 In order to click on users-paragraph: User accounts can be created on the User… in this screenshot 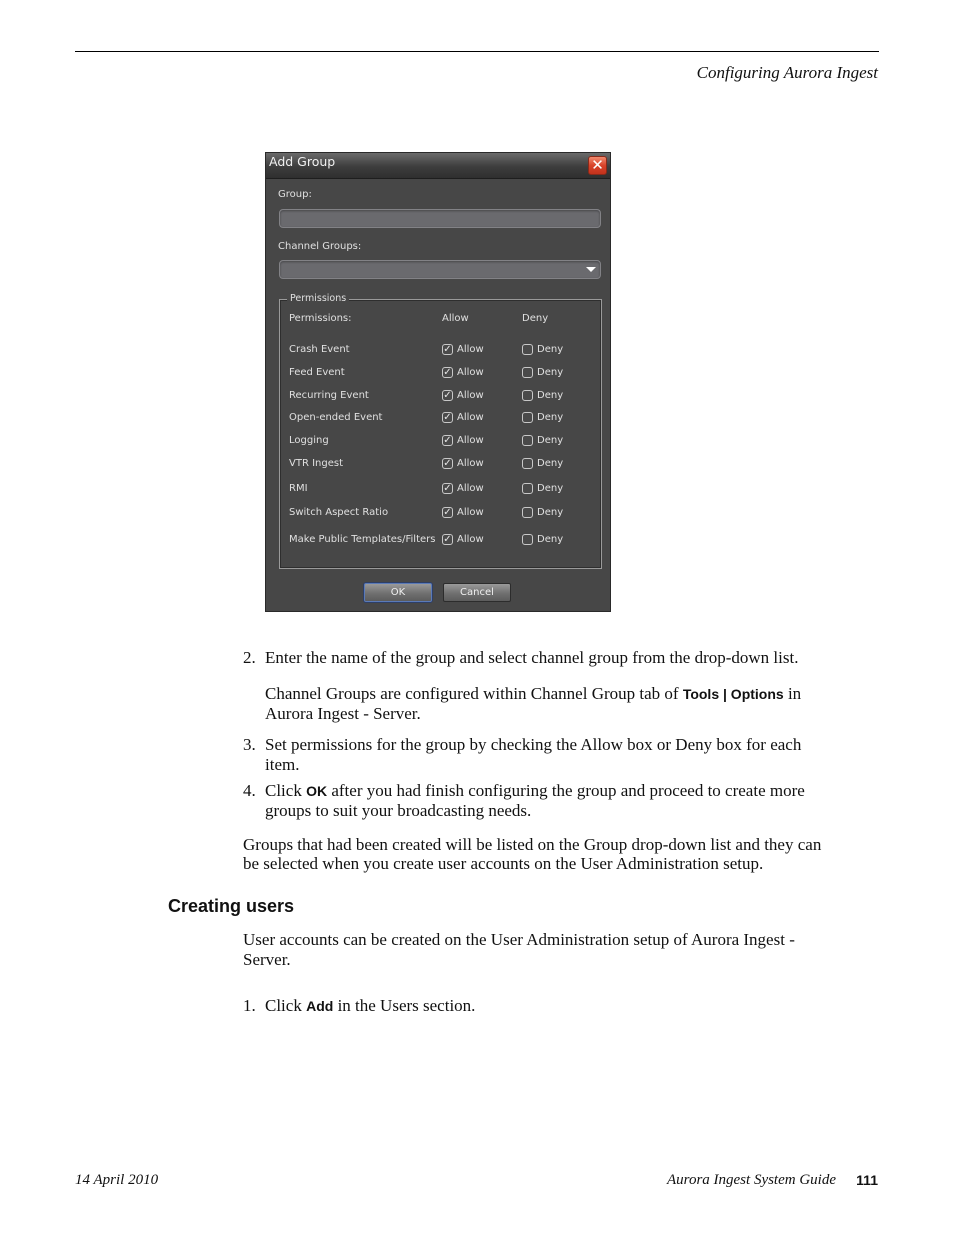, I will do `click(519, 949)`.